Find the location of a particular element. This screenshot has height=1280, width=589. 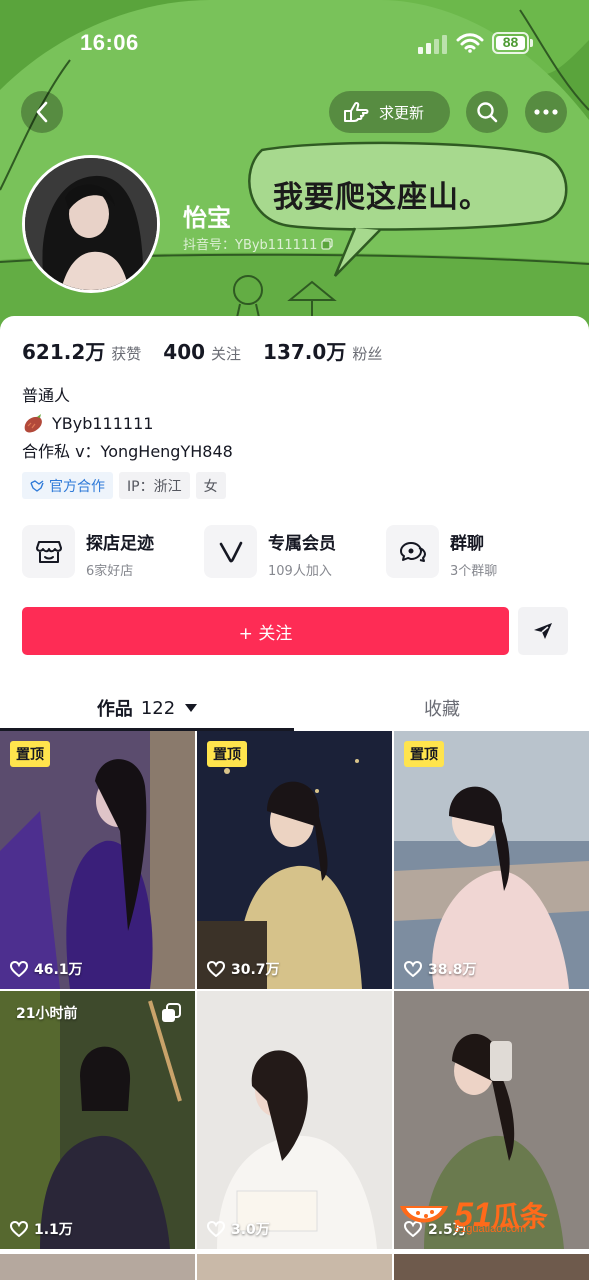

video-tile: 置顶 38.8万 is located at coordinates (491, 860).